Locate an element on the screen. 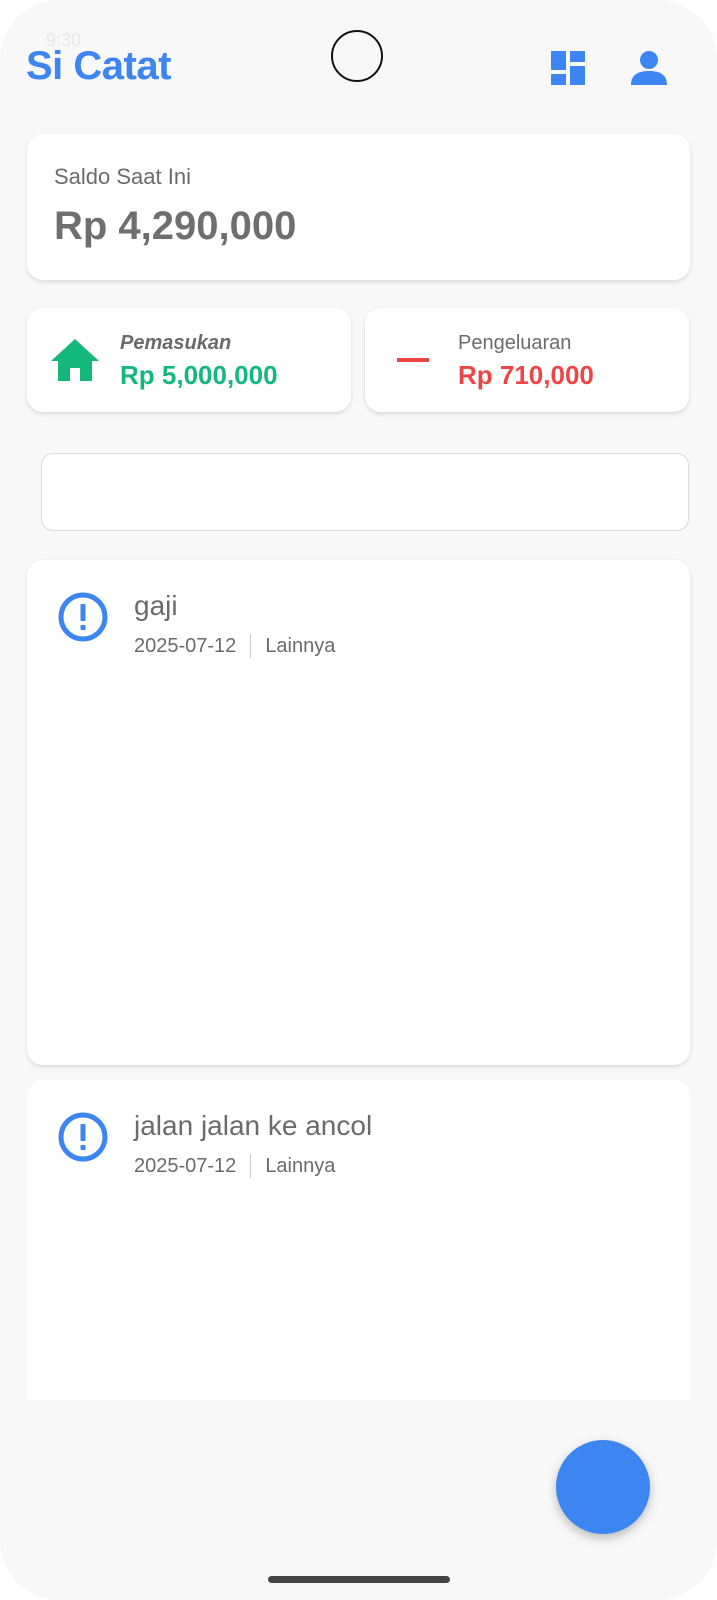  home-icon is located at coordinates (75, 360).